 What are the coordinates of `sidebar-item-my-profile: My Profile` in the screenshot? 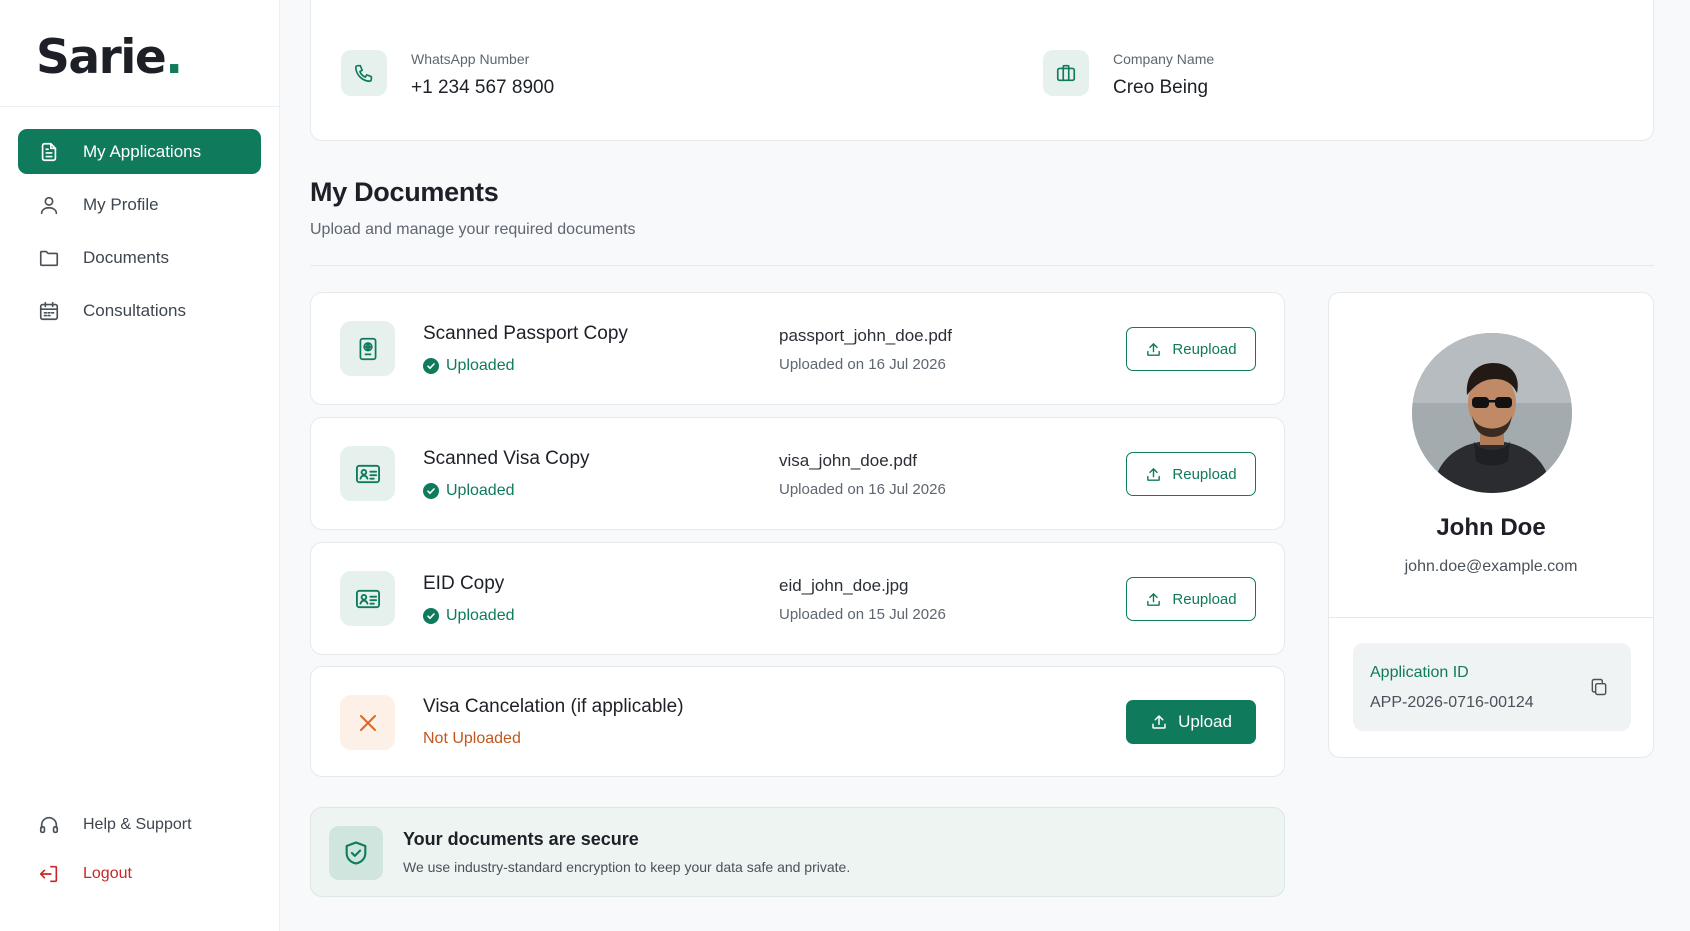 It's located at (139, 204).